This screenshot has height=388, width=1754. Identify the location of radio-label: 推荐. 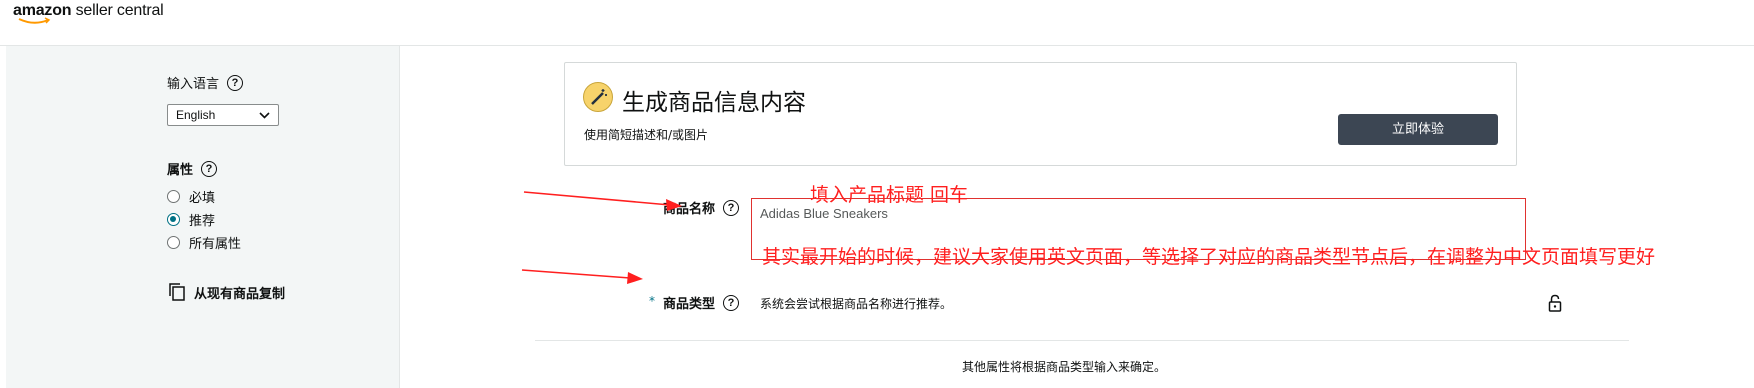
(202, 221).